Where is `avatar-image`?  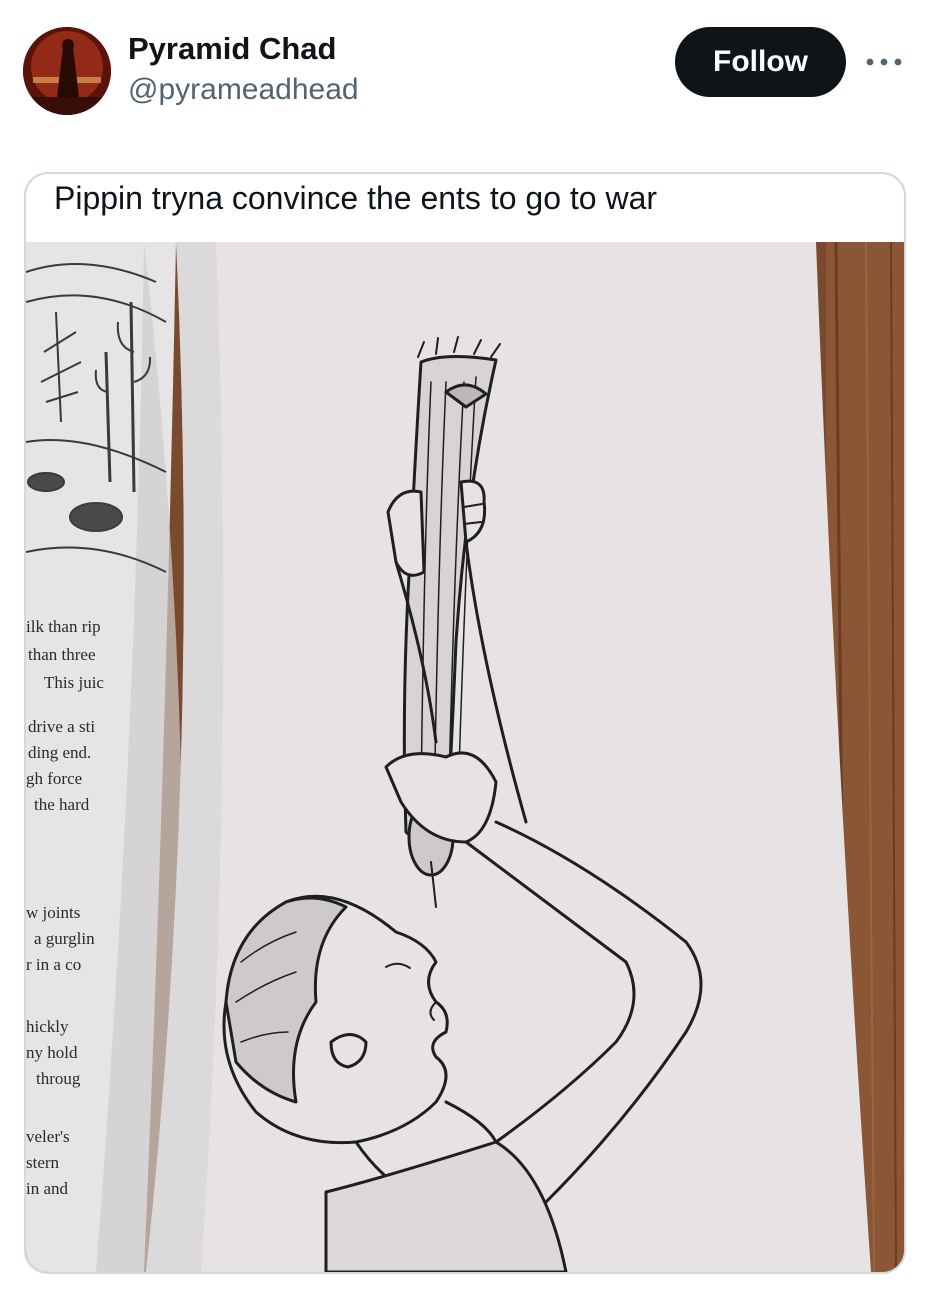 avatar-image is located at coordinates (67, 71).